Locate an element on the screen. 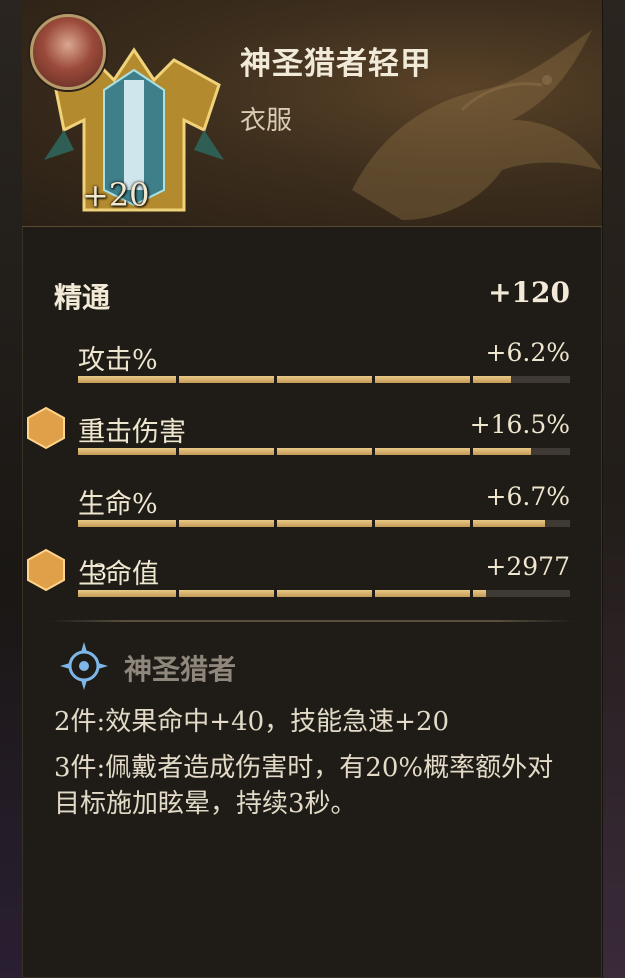  sub-stat-value: +16.5% is located at coordinates (519, 424).